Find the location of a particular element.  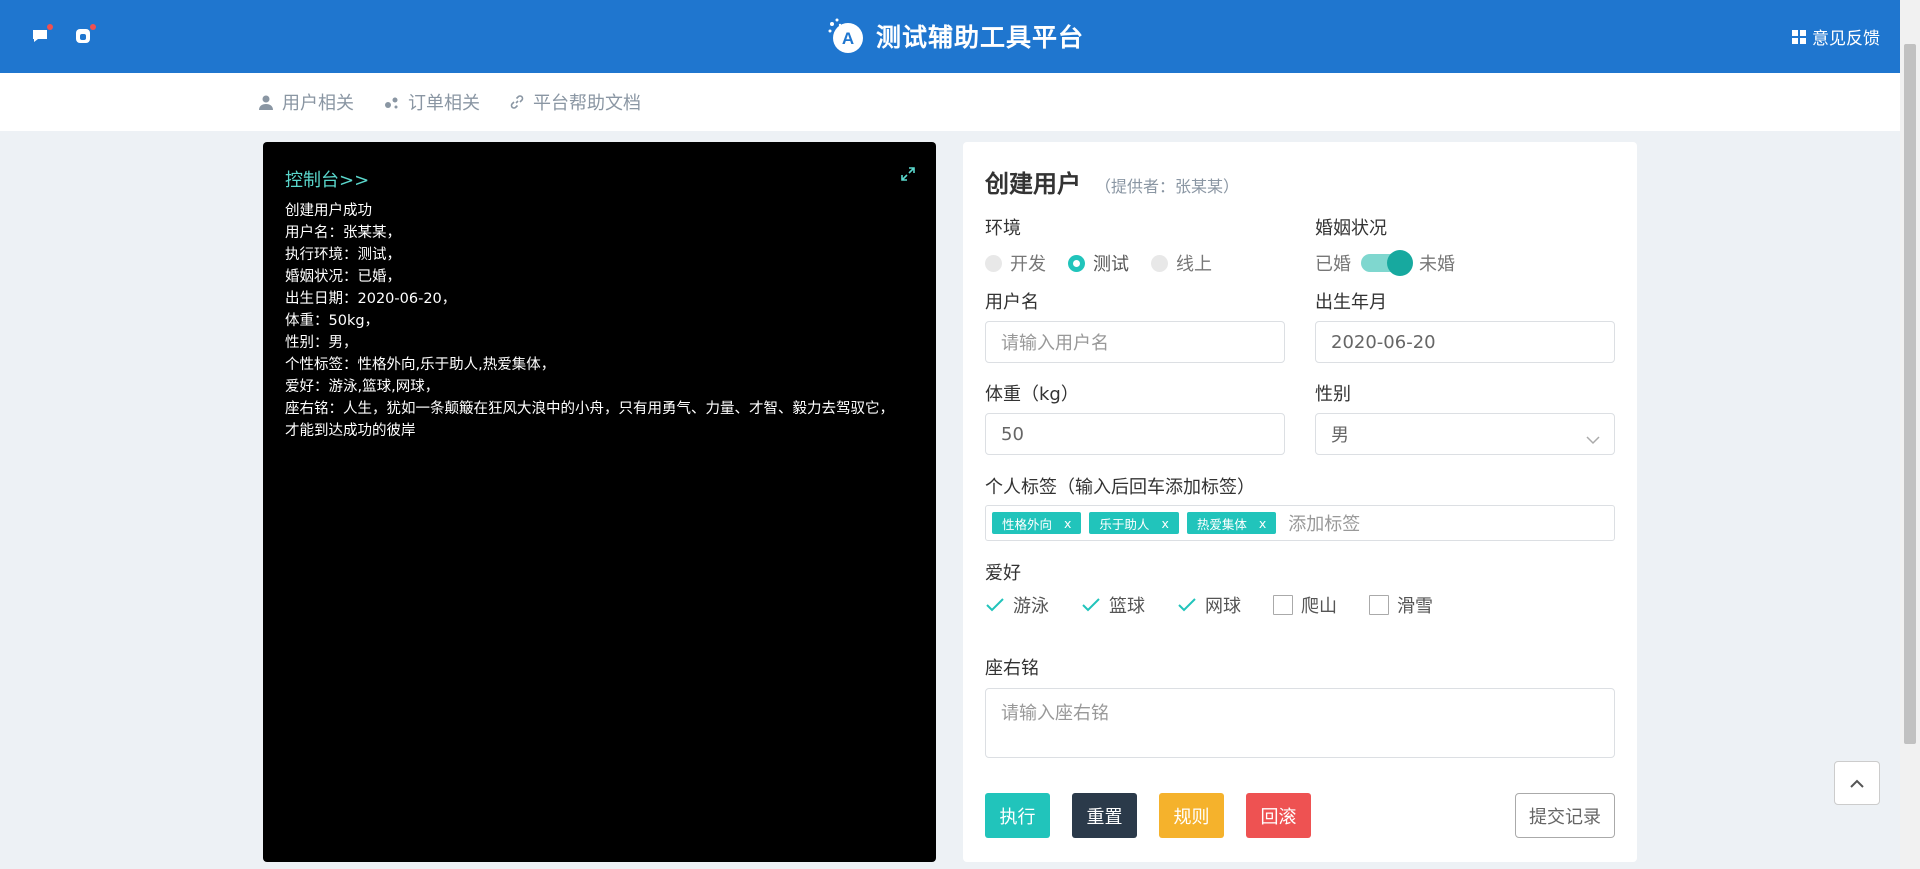

submit-history-button: 提交记录 is located at coordinates (1565, 815).